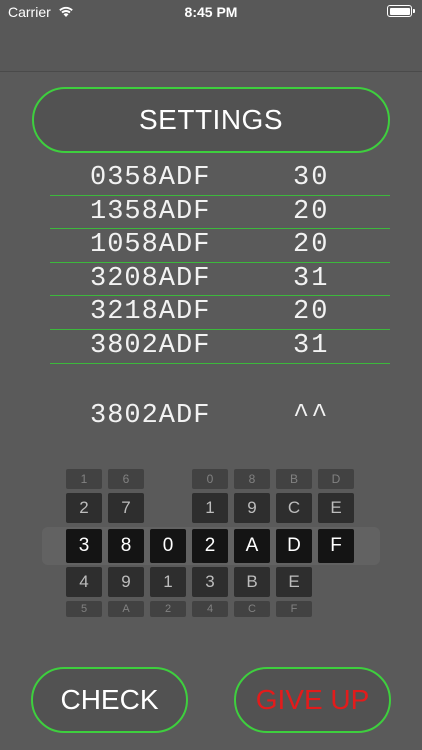 This screenshot has height=750, width=422. What do you see at coordinates (220, 246) in the screenshot?
I see `history-row: 1058ADF 20` at bounding box center [220, 246].